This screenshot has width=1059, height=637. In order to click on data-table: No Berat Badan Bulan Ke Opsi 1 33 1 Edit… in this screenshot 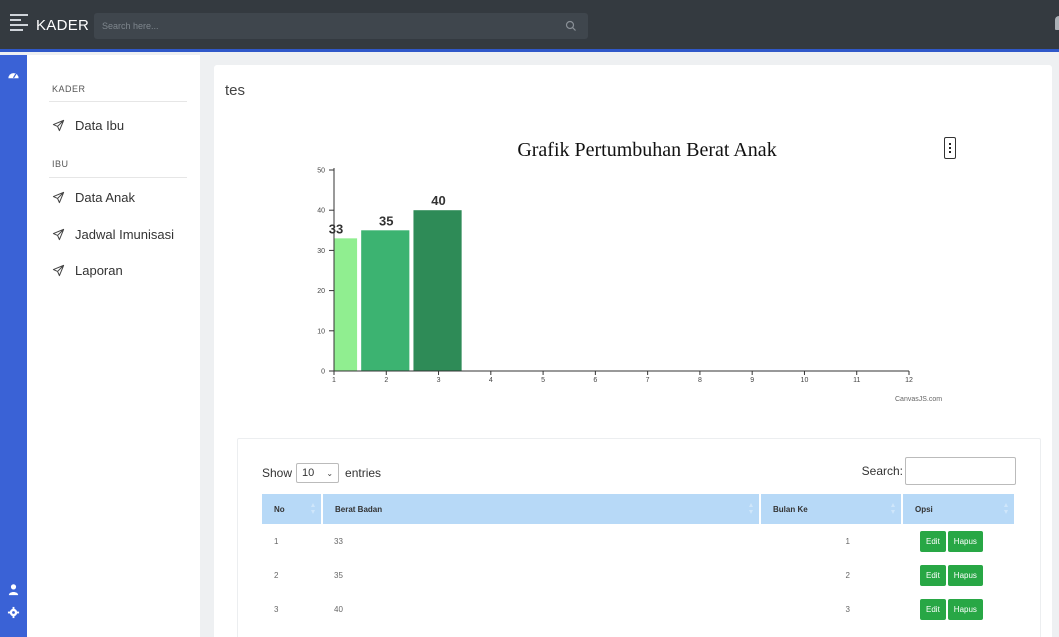, I will do `click(638, 560)`.